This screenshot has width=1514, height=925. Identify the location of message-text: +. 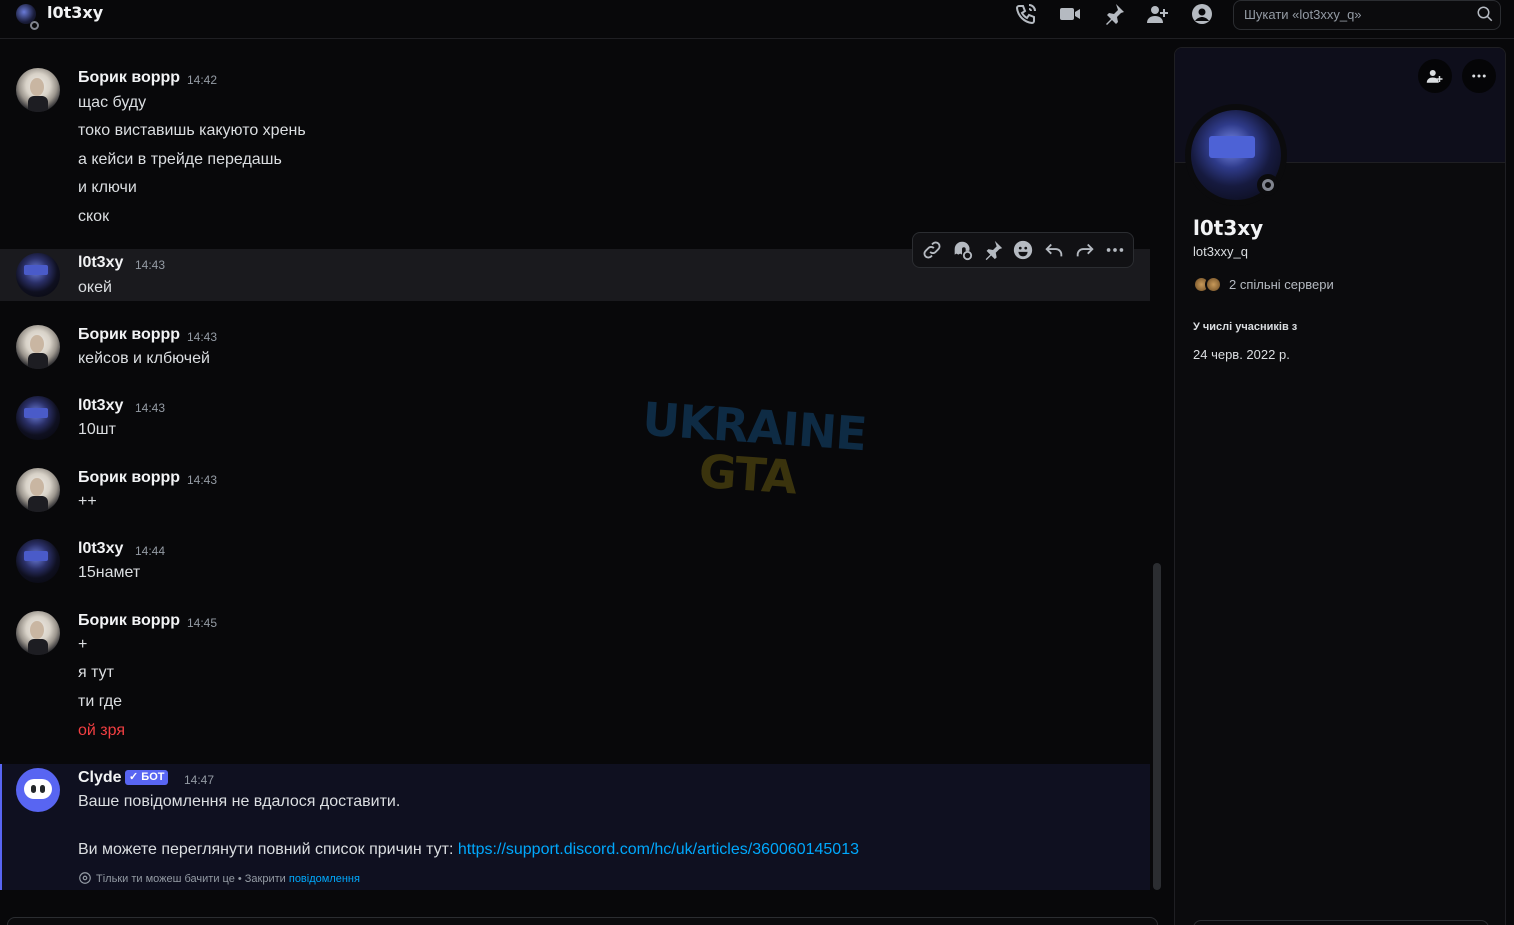
(83, 644).